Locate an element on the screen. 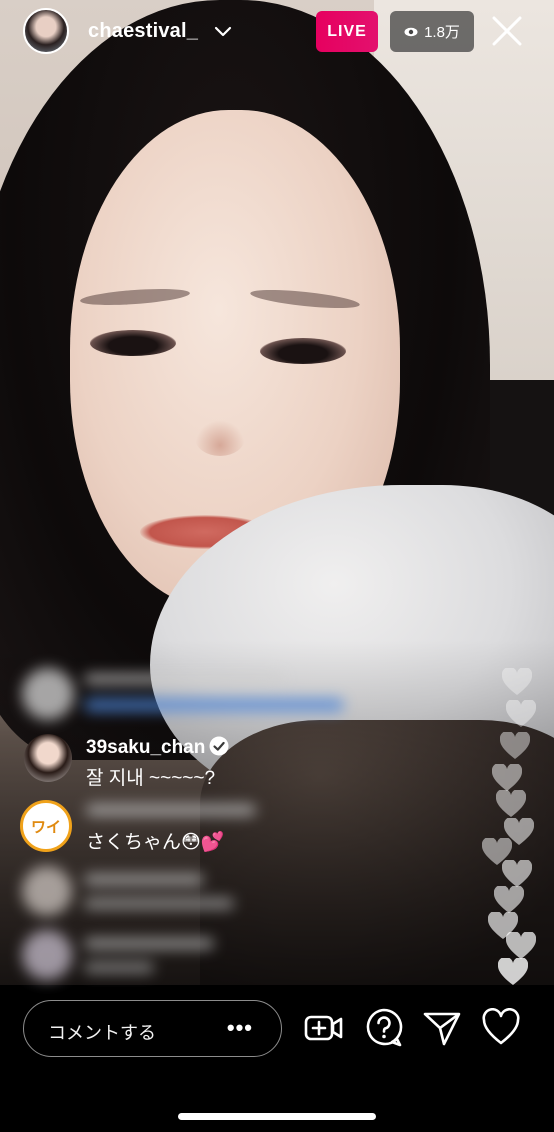 This screenshot has height=1132, width=554. top-bar: chaestival_ LIVE 1.8万 is located at coordinates (277, 35).